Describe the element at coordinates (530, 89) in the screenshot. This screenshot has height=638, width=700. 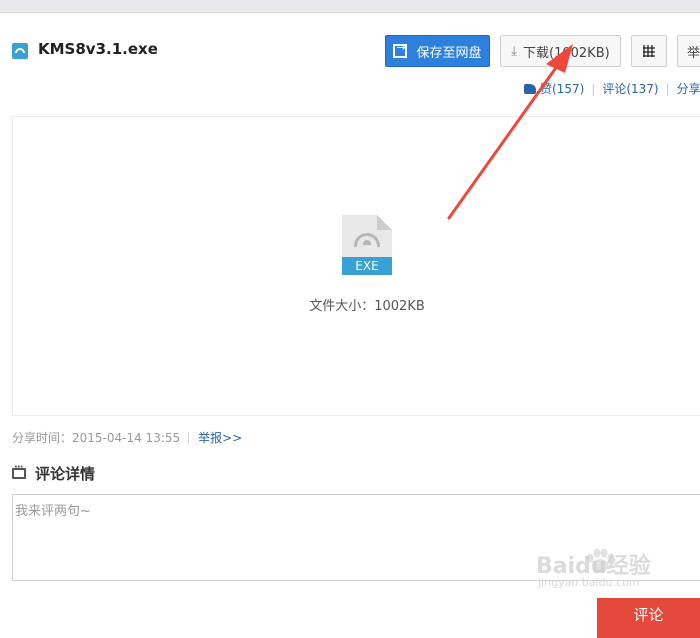
I see `thumbs-up-icon` at that location.